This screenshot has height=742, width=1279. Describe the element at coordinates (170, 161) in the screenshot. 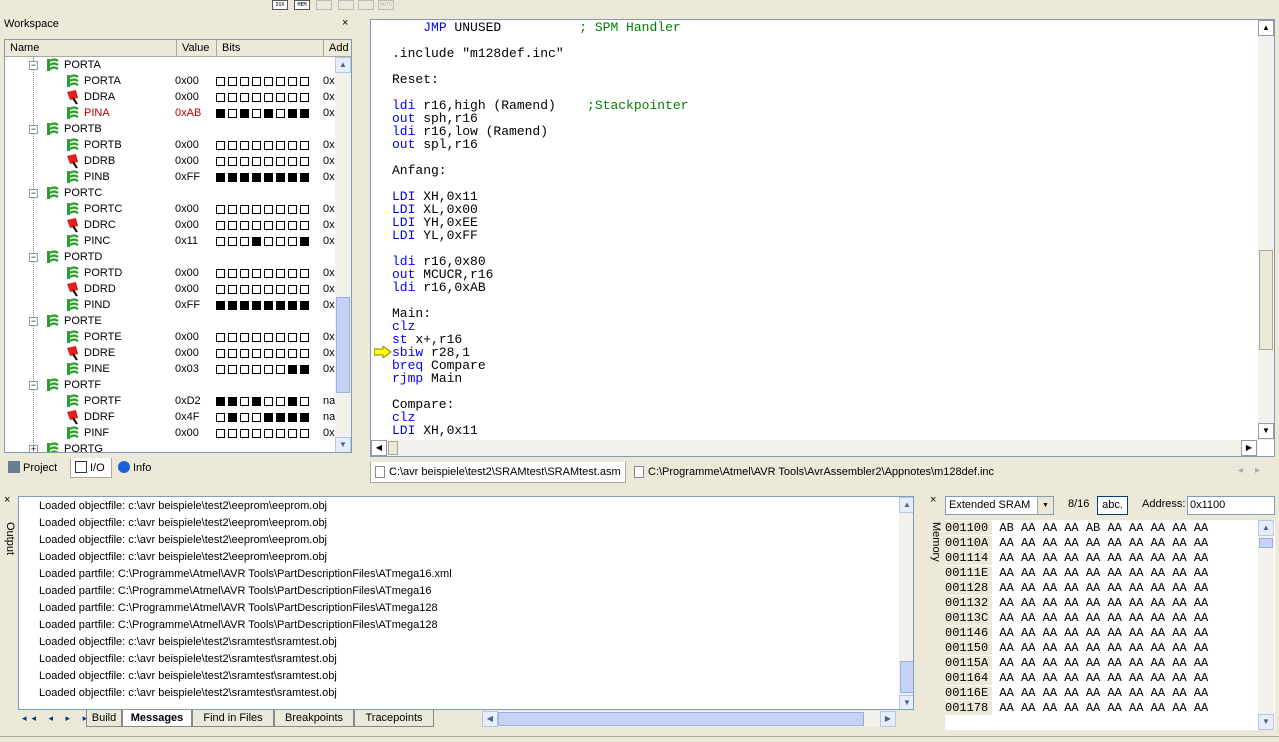

I see `io-register-ddrb: DDRB 0x00 0x` at that location.